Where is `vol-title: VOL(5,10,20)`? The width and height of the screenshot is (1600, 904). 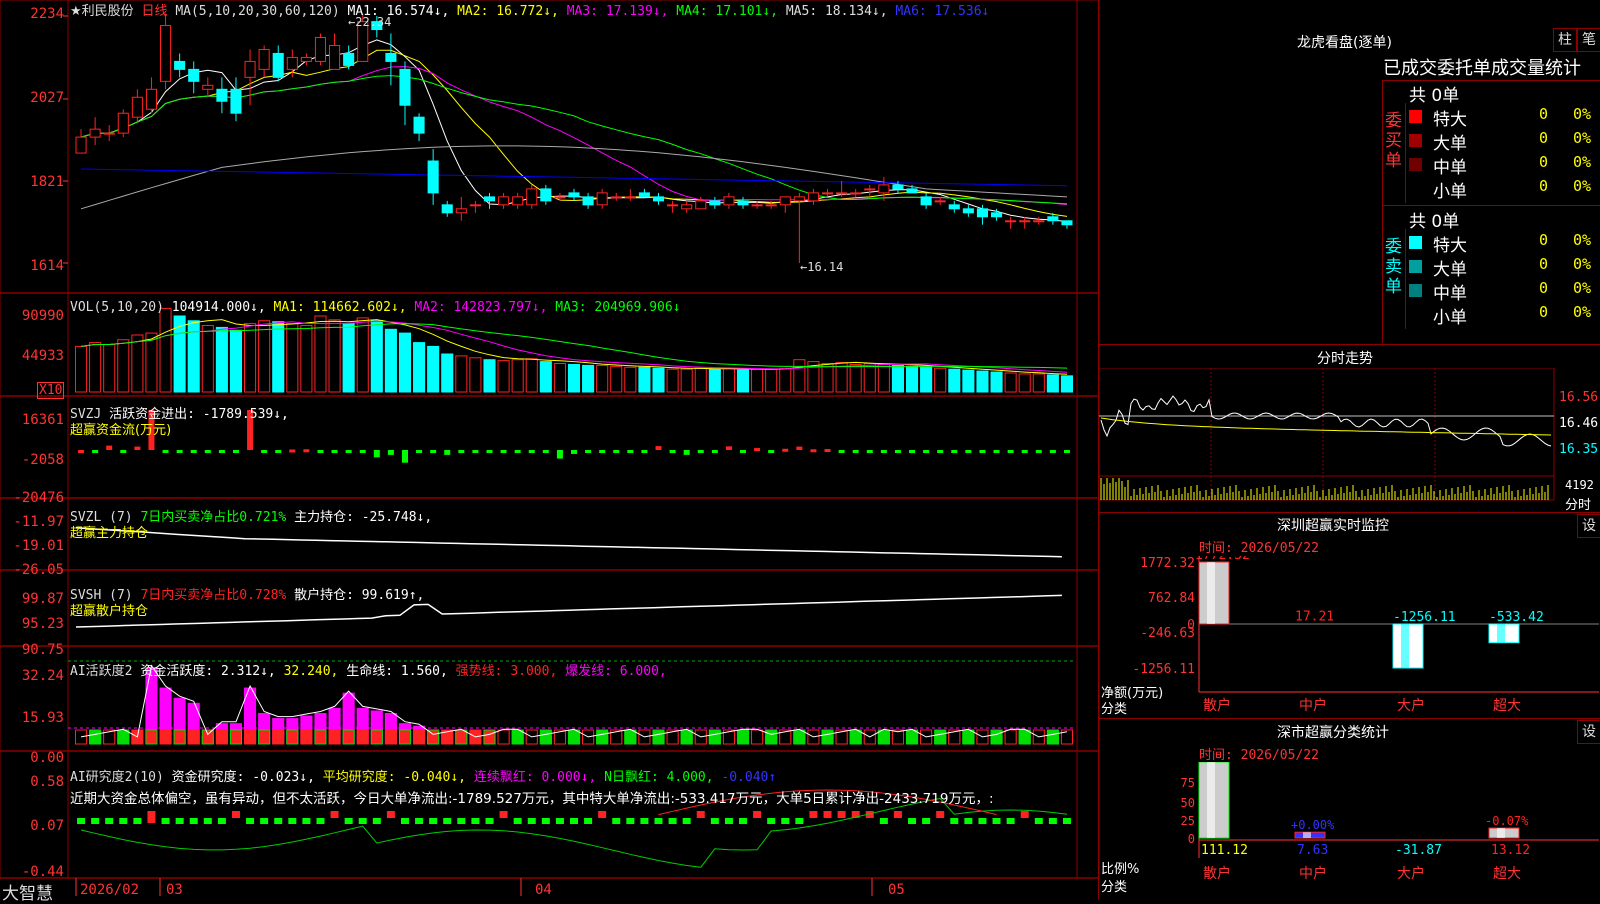
vol-title: VOL(5,10,20) is located at coordinates (117, 307).